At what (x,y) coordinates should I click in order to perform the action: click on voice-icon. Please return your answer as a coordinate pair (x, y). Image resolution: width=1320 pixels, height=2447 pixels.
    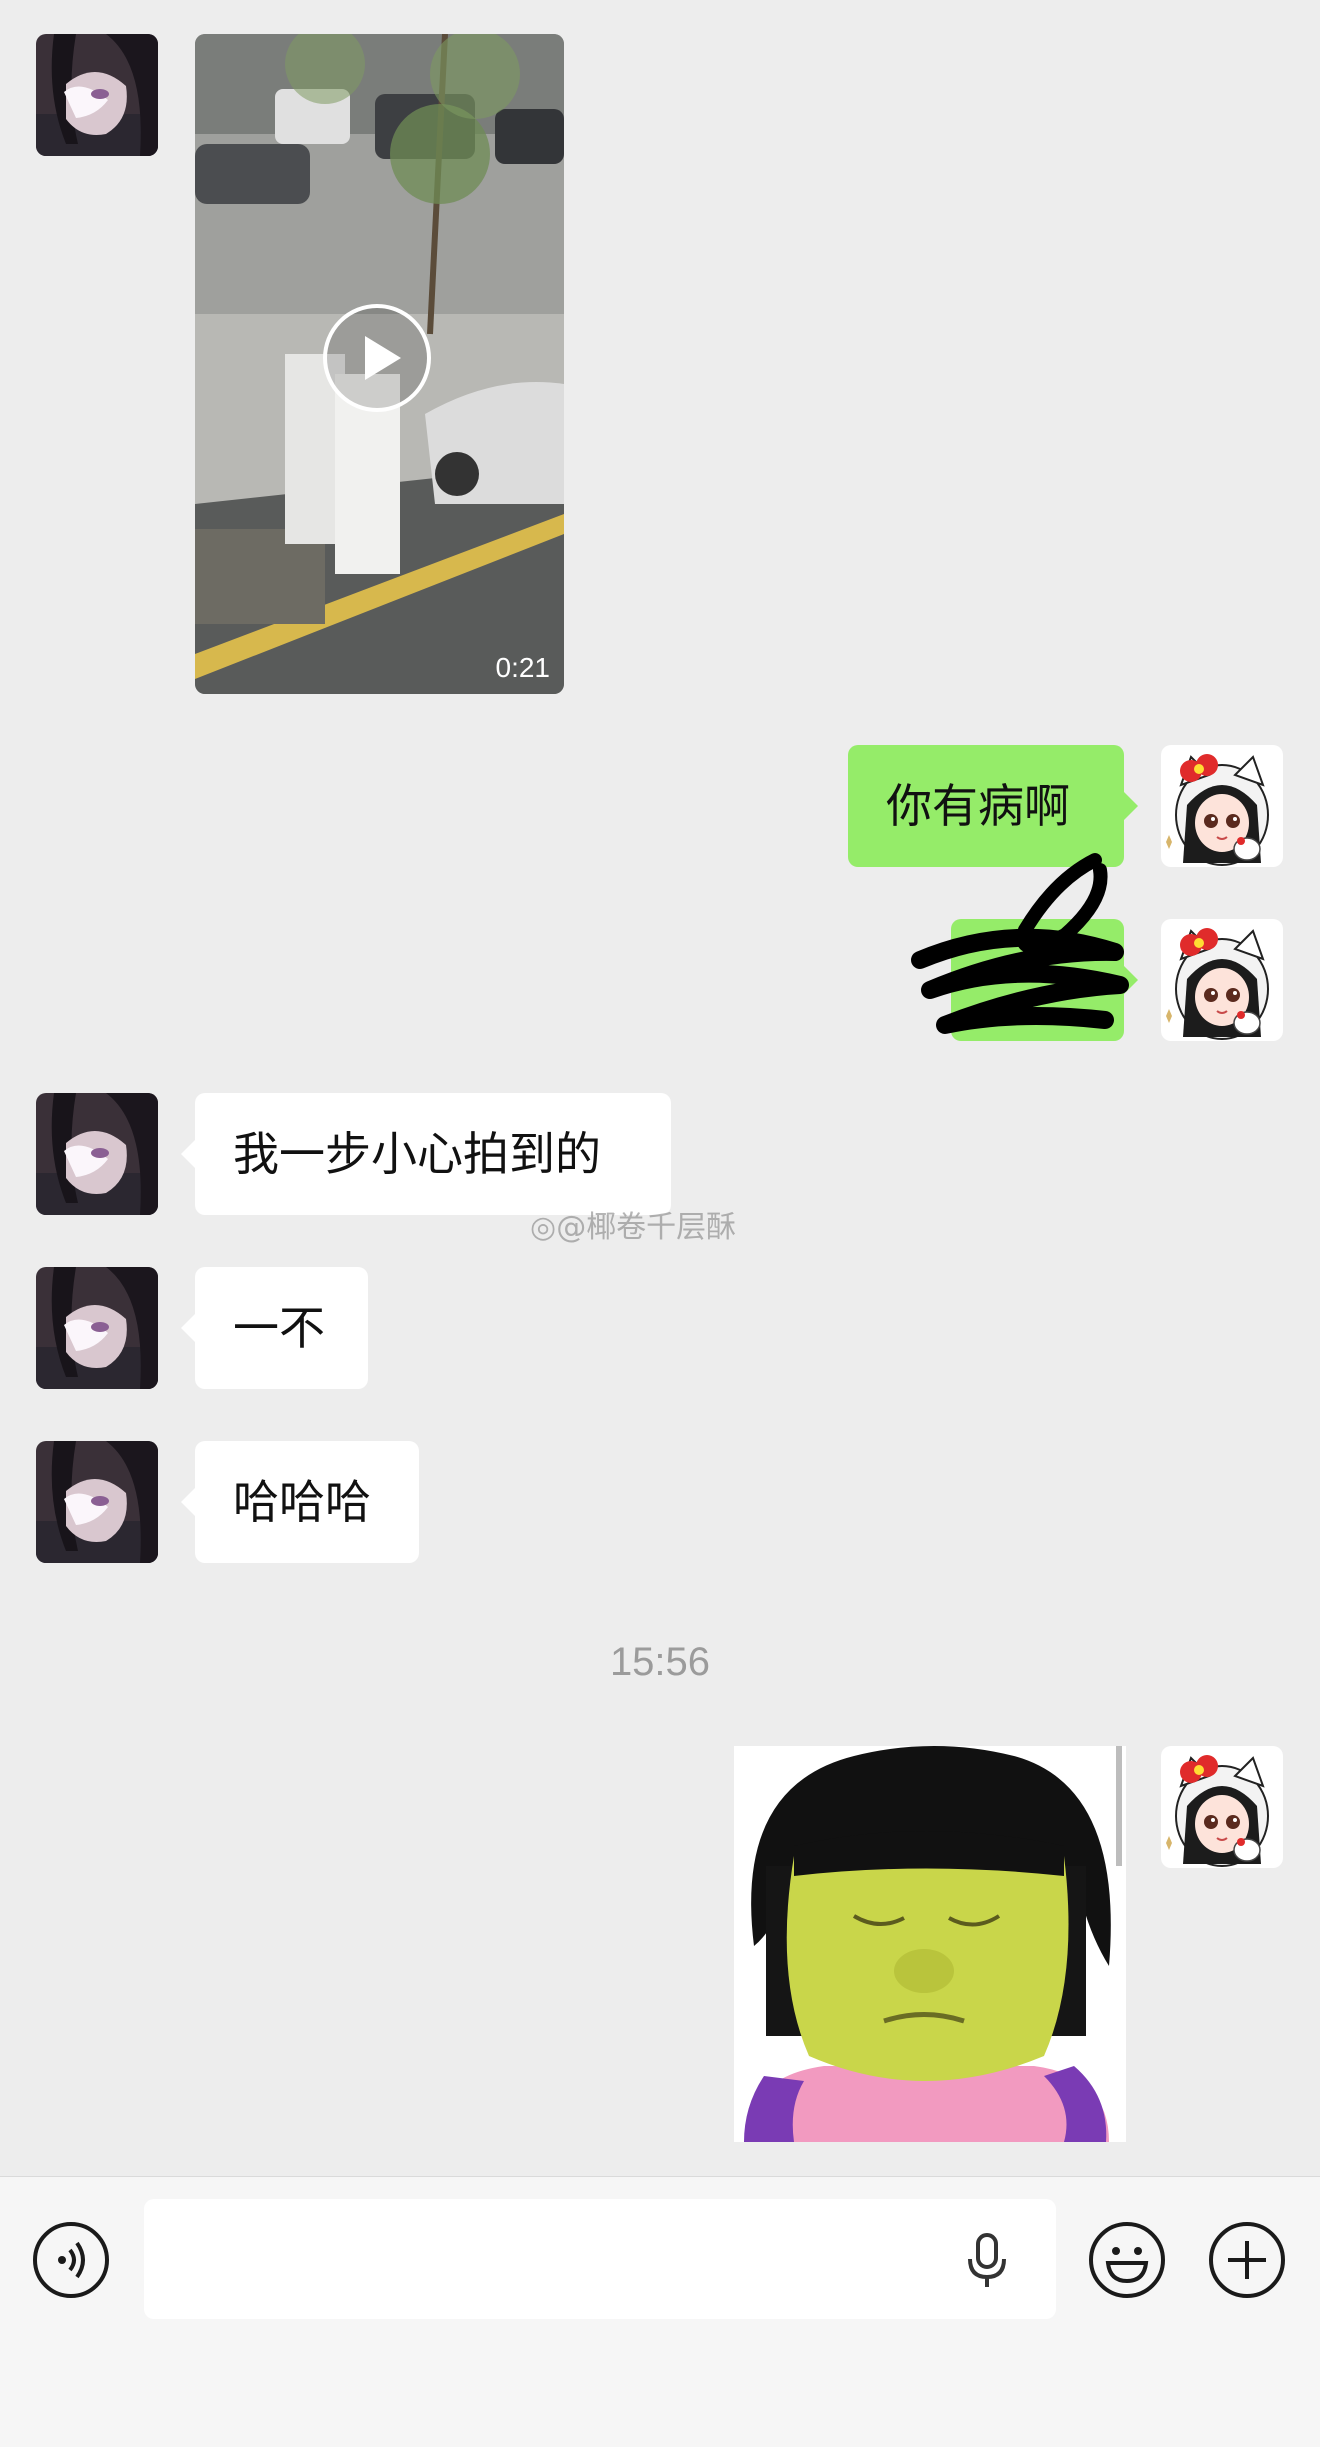
    Looking at the image, I should click on (71, 2260).